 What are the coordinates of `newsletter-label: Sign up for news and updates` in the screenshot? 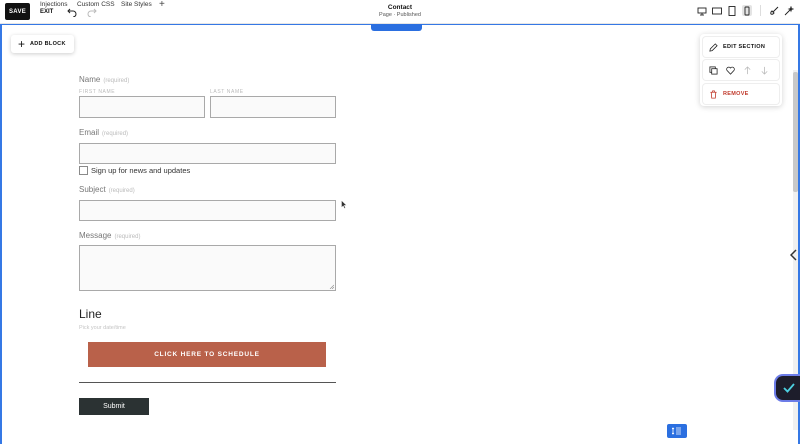 It's located at (141, 170).